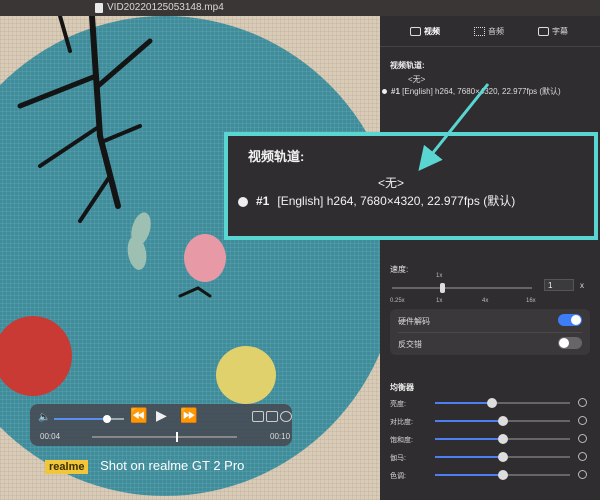  I want to click on decode-options: 硬件解码 反交错, so click(490, 332).